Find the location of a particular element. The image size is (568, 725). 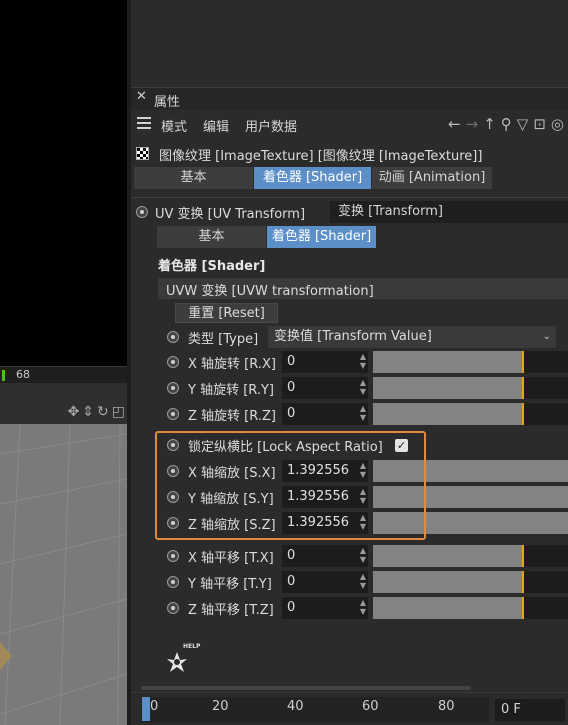

top-empty-panel is located at coordinates (349, 44).